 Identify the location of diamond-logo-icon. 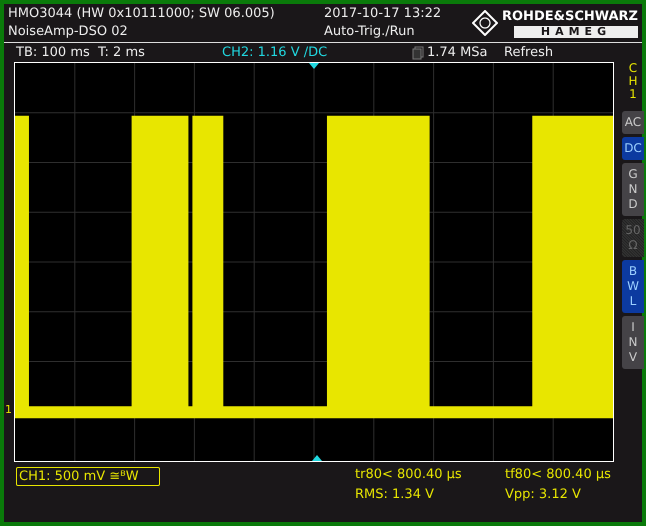
(485, 23).